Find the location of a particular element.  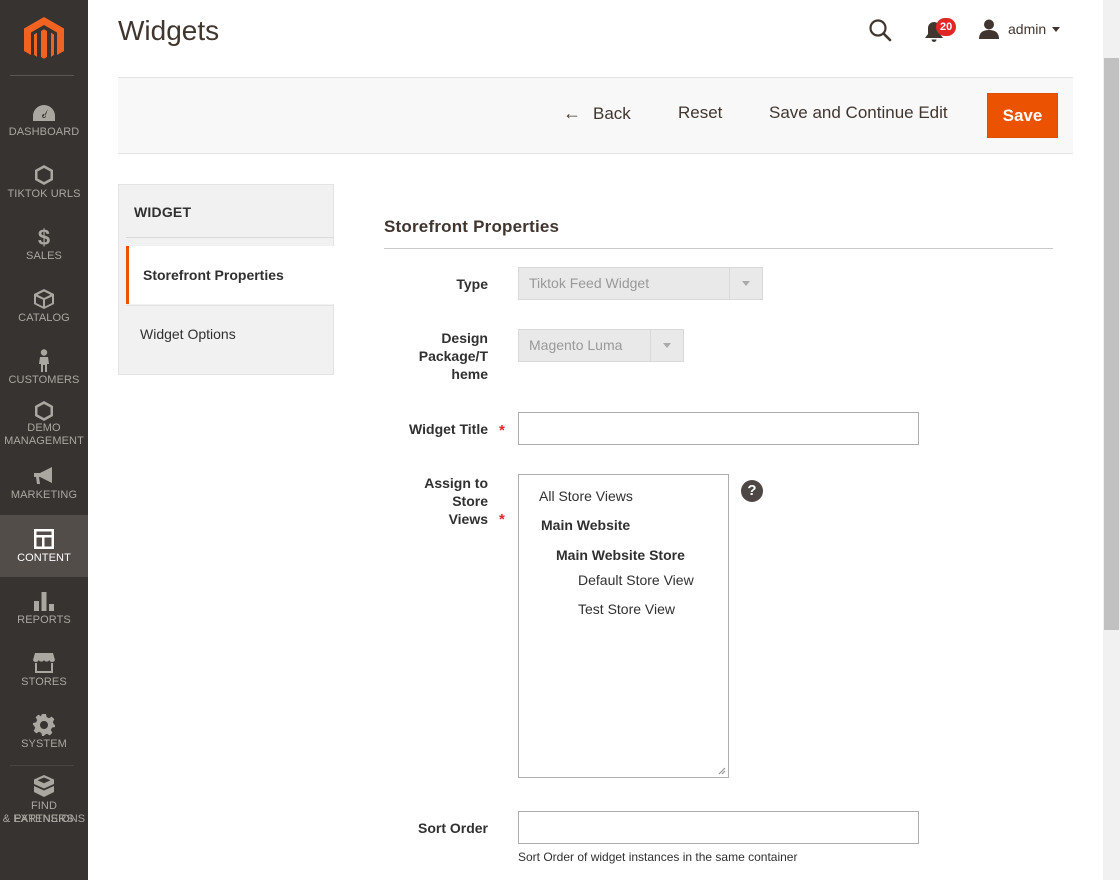

sidebar-item-label: CONTENT is located at coordinates (44, 558).